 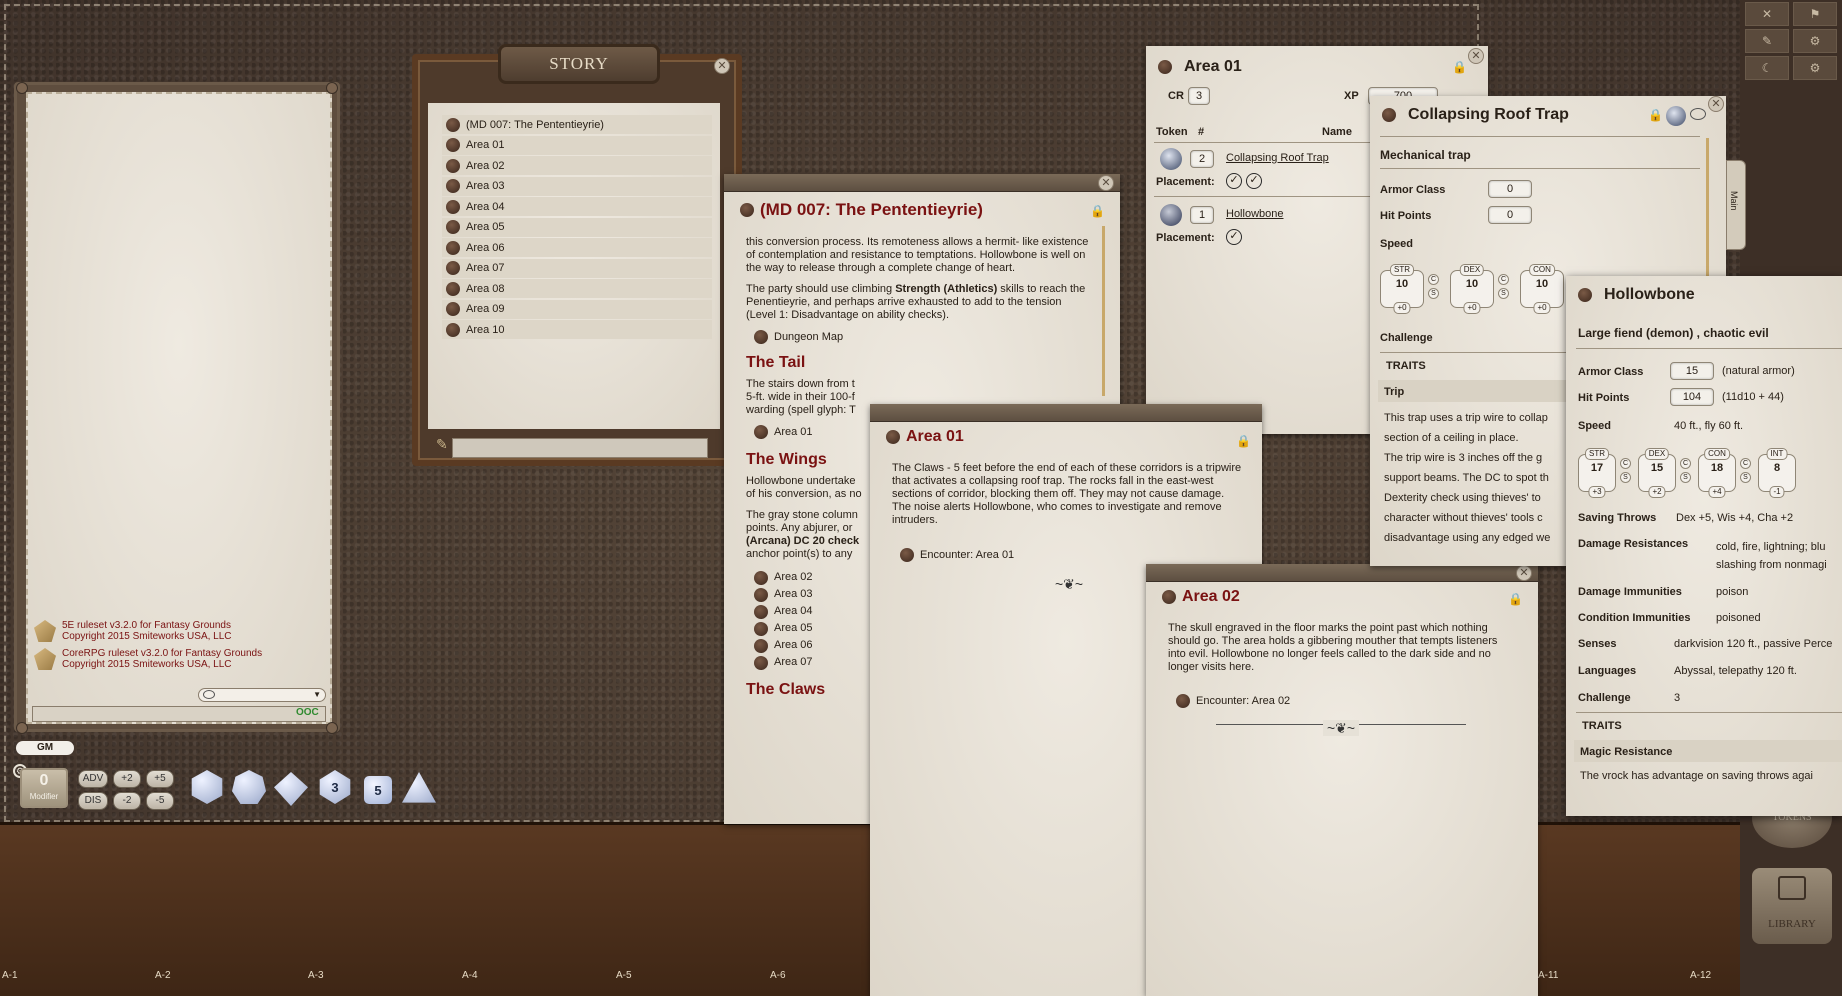 What do you see at coordinates (1692, 397) in the screenshot?
I see `hp-value: 104` at bounding box center [1692, 397].